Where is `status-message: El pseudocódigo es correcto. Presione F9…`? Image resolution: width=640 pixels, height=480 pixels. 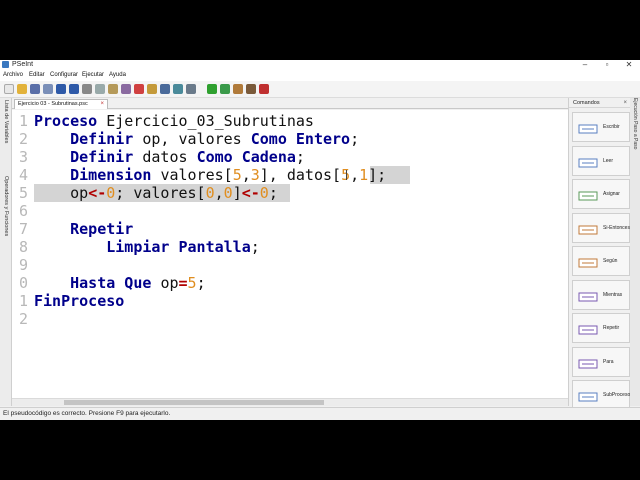 status-message: El pseudocódigo es correcto. Presione F9… is located at coordinates (87, 413).